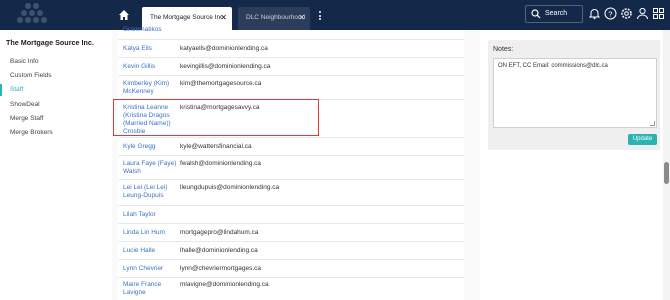  What do you see at coordinates (151, 215) in the screenshot?
I see `staff-name-link: Lilah Taylor` at bounding box center [151, 215].